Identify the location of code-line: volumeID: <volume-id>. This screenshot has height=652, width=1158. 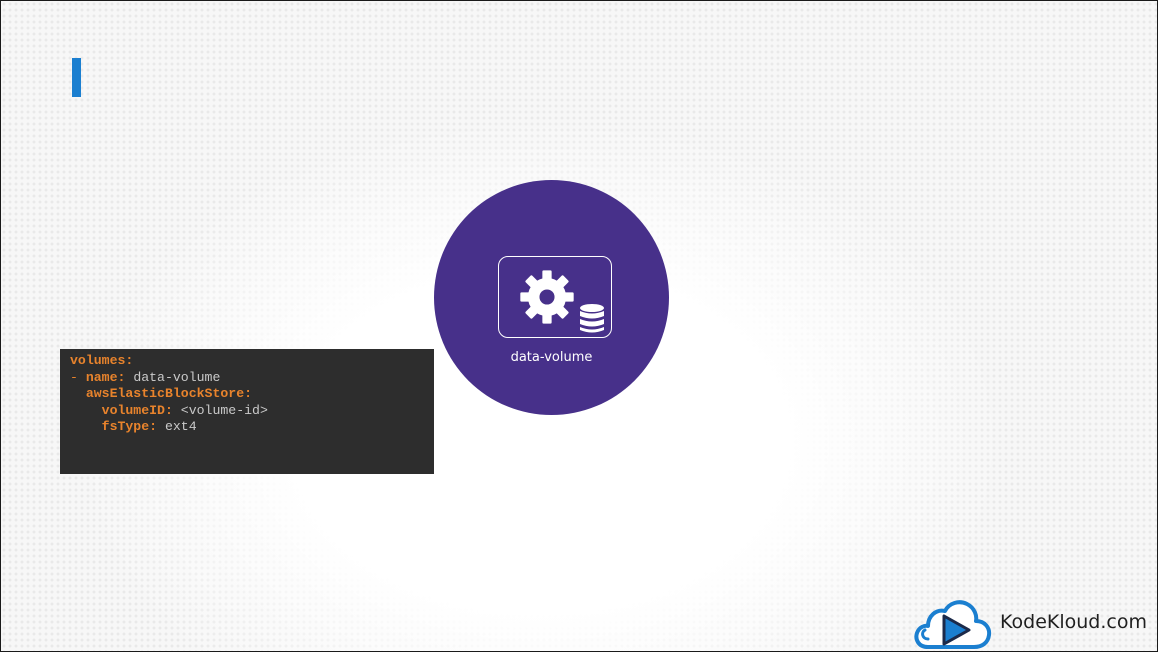
(252, 411).